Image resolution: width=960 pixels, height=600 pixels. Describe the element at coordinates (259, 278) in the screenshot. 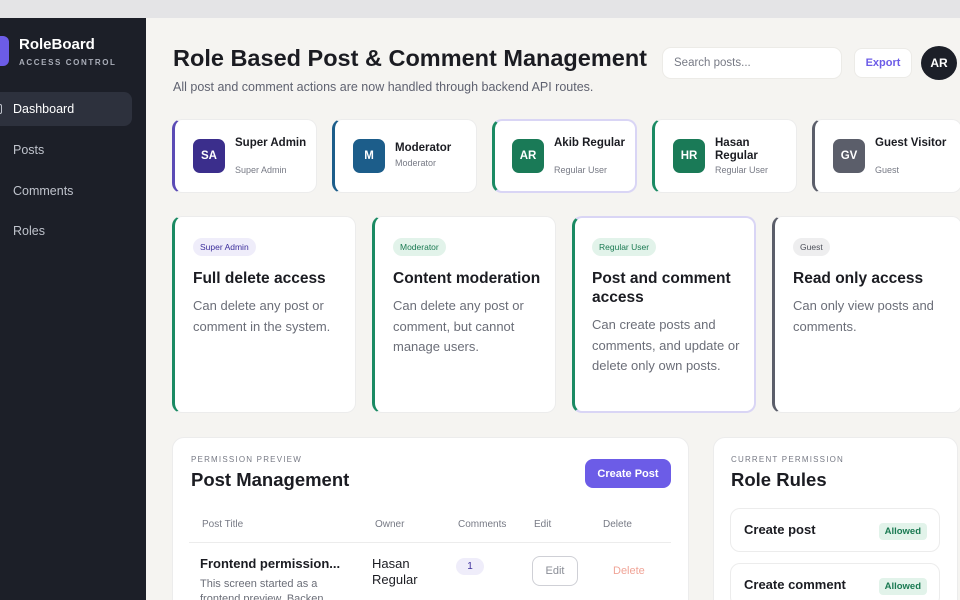

I see `permission-title: Full delete access` at that location.